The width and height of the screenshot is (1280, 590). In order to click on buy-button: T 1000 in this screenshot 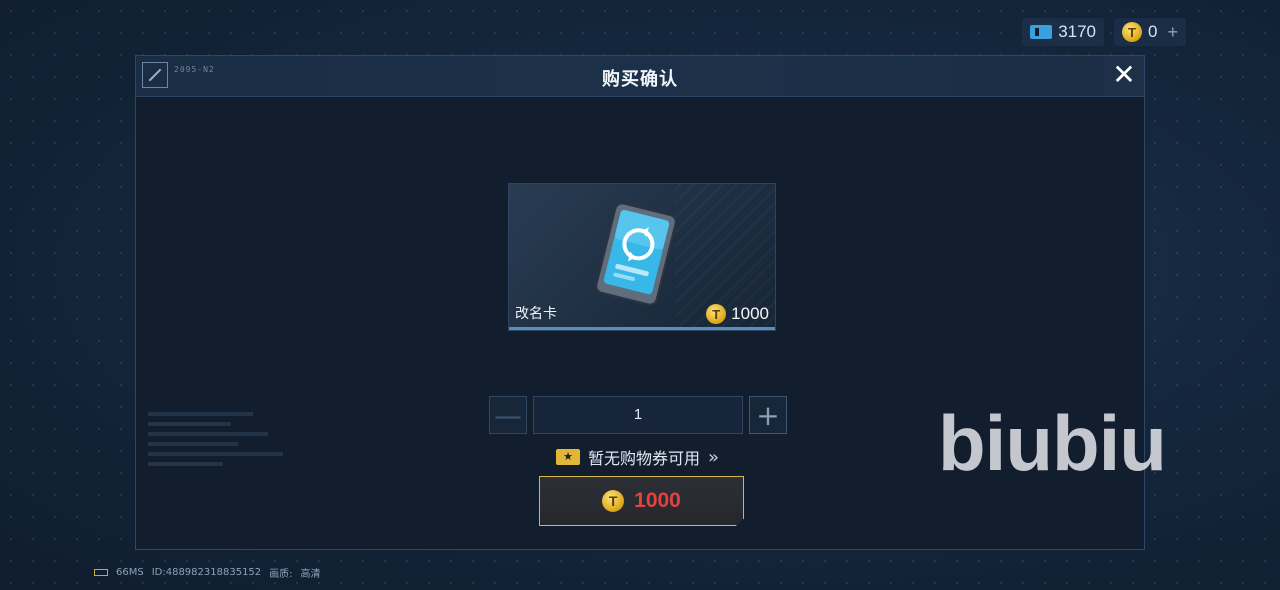, I will do `click(641, 501)`.